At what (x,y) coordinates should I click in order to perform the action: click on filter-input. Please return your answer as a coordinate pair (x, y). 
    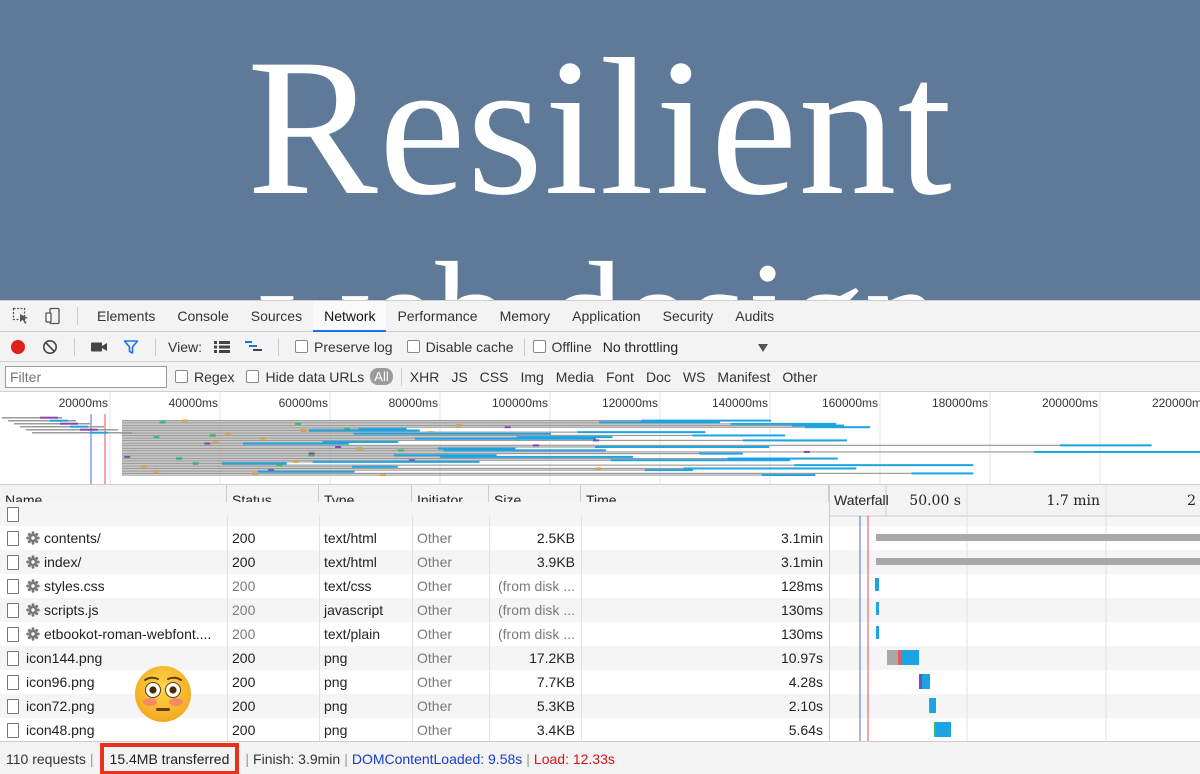
    Looking at the image, I should click on (86, 376).